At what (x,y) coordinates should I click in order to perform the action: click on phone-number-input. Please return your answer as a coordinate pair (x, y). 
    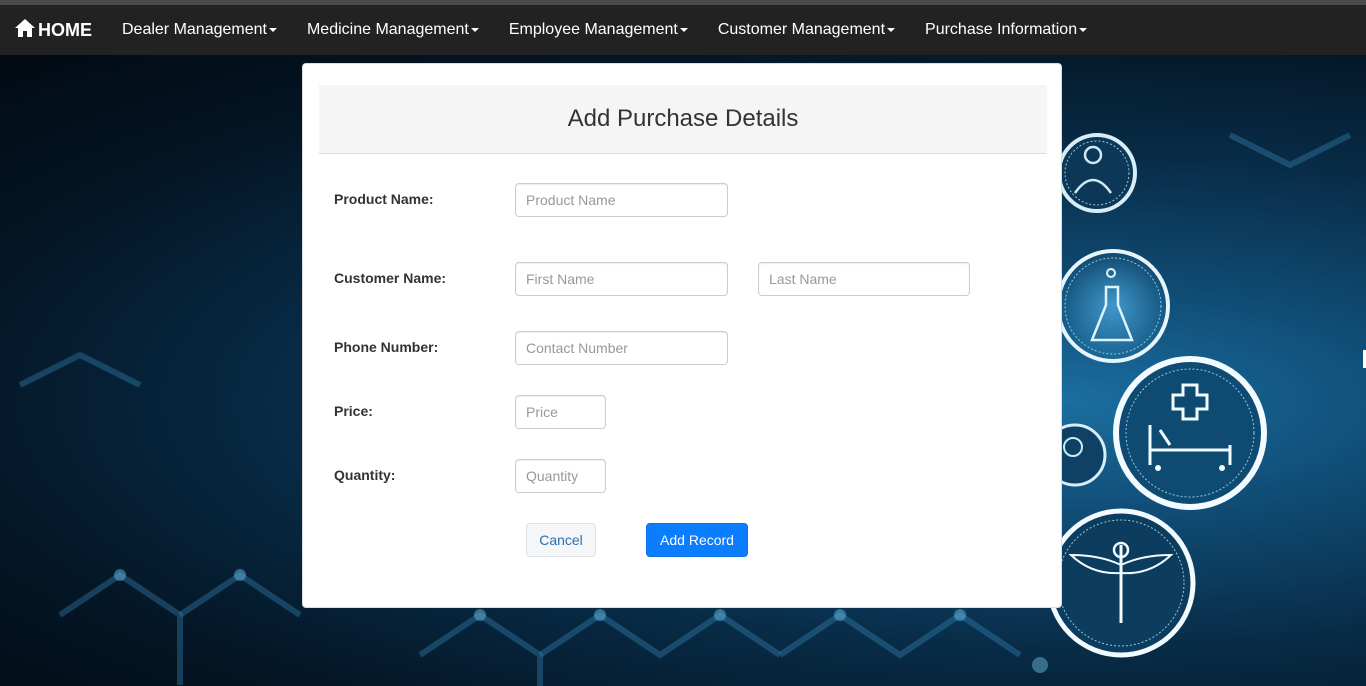
    Looking at the image, I should click on (621, 348).